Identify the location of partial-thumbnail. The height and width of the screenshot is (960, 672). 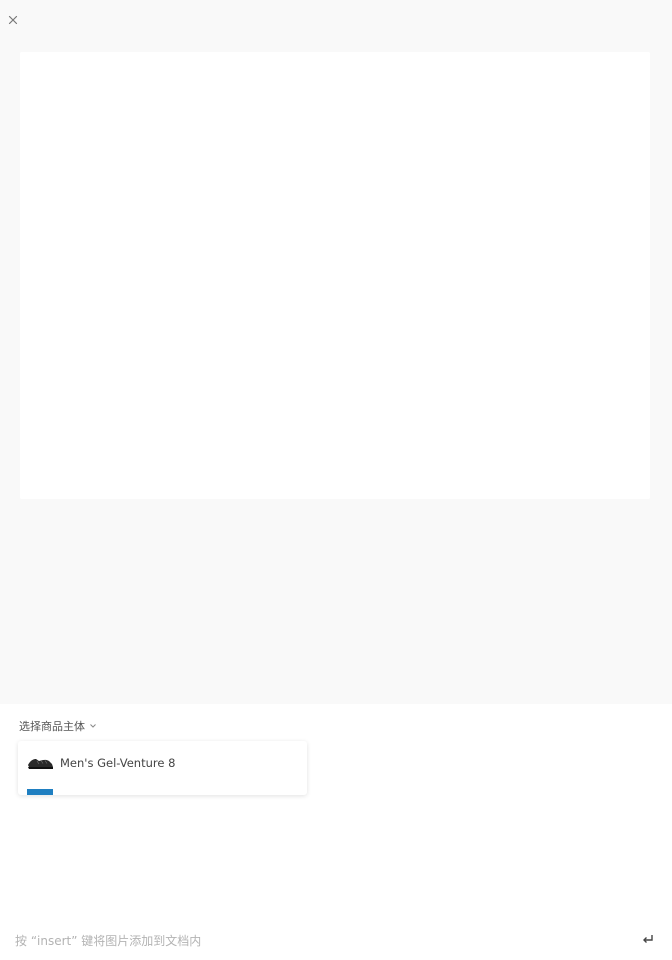
(40, 792).